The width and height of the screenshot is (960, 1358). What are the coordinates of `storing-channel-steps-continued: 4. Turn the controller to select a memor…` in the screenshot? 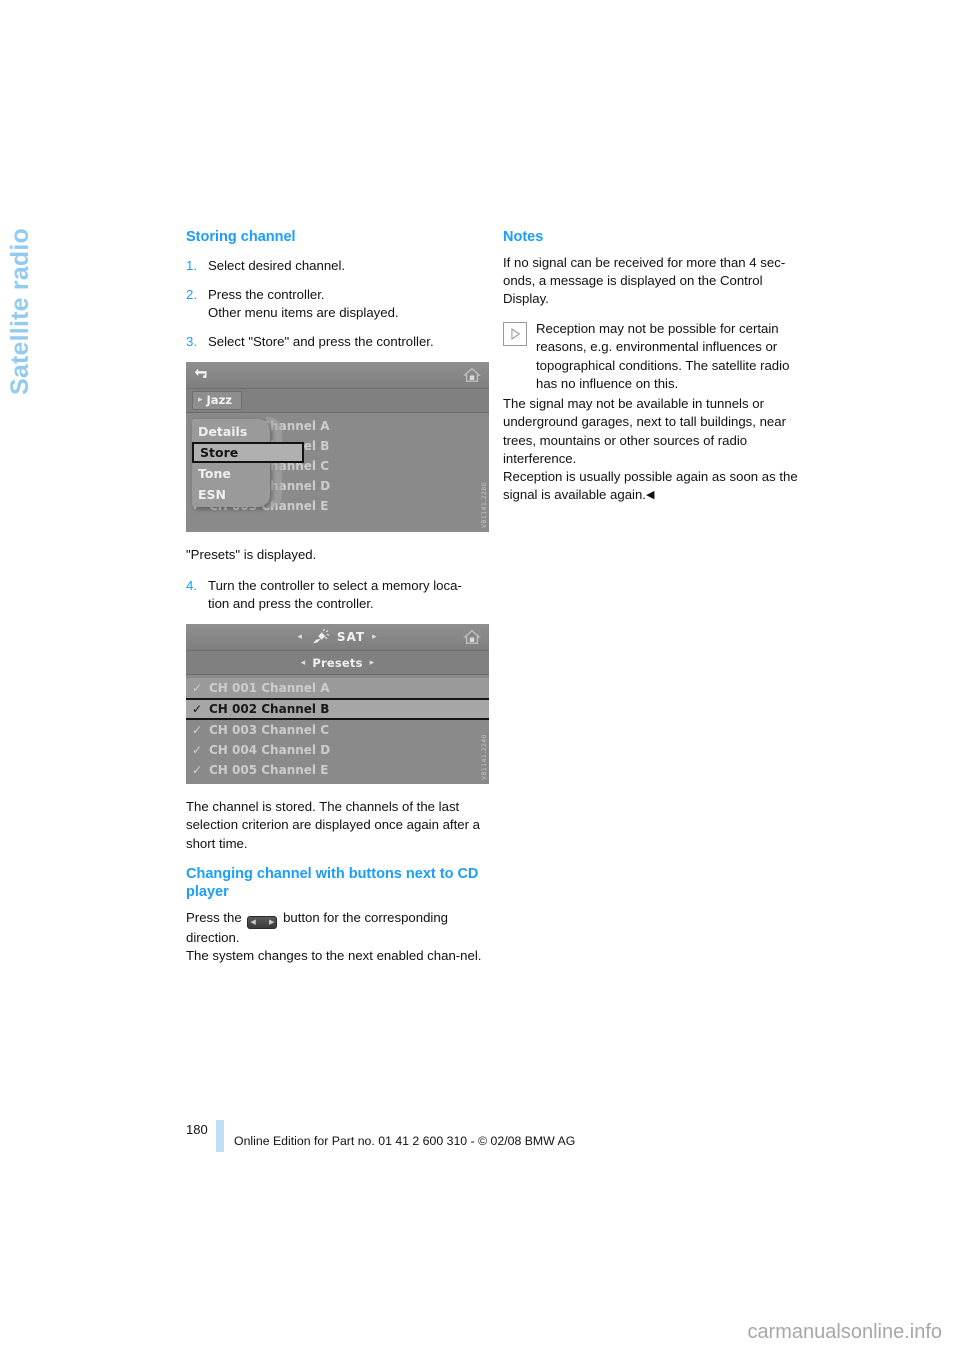 It's located at (337, 595).